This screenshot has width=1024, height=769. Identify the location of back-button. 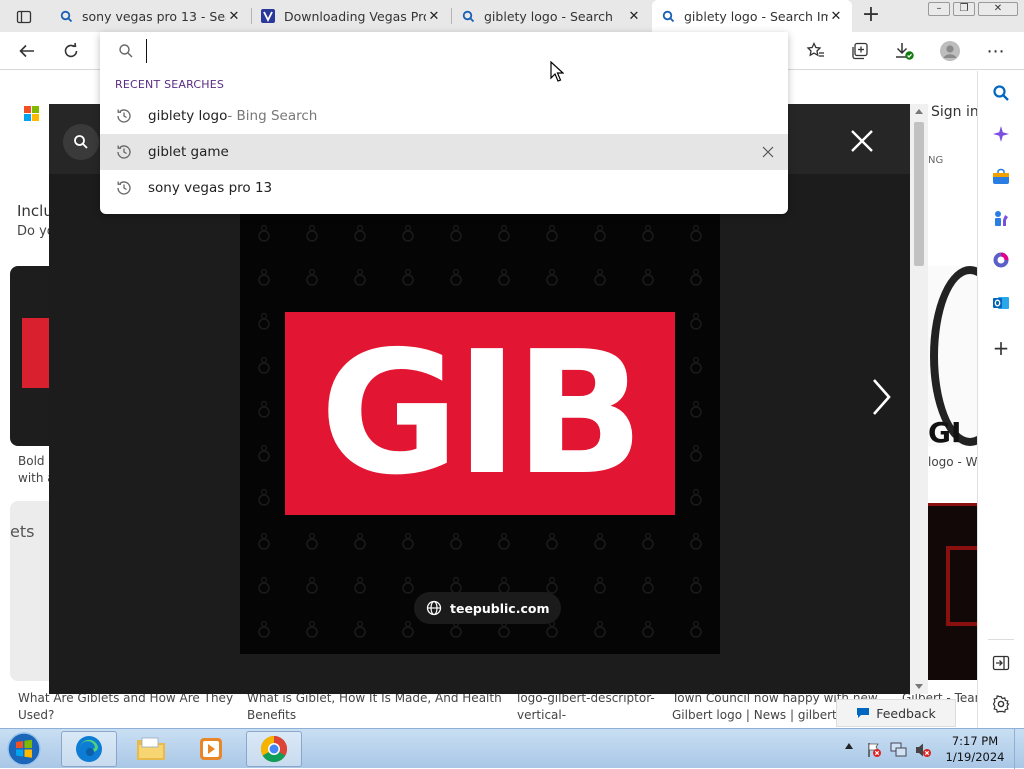
(27, 51).